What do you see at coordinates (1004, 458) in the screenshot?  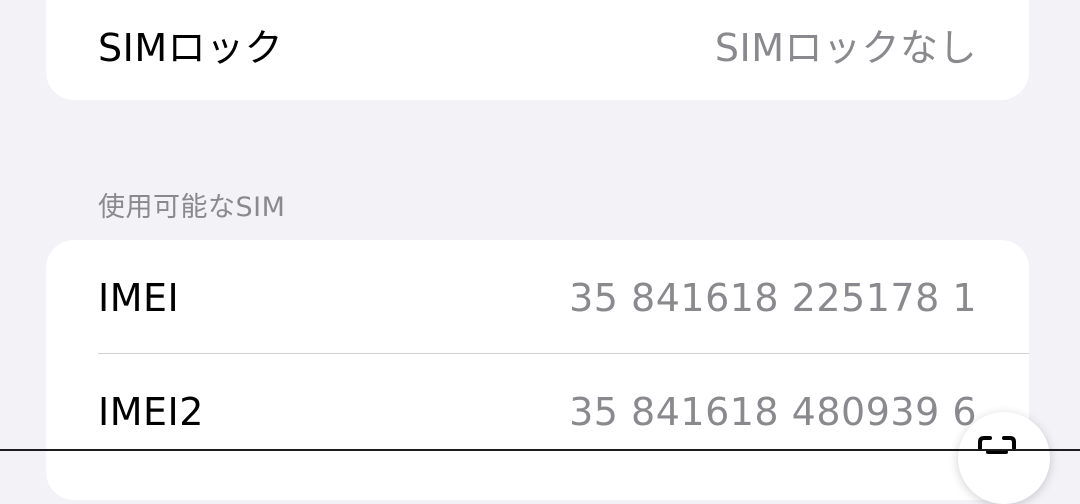 I see `live-text-button` at bounding box center [1004, 458].